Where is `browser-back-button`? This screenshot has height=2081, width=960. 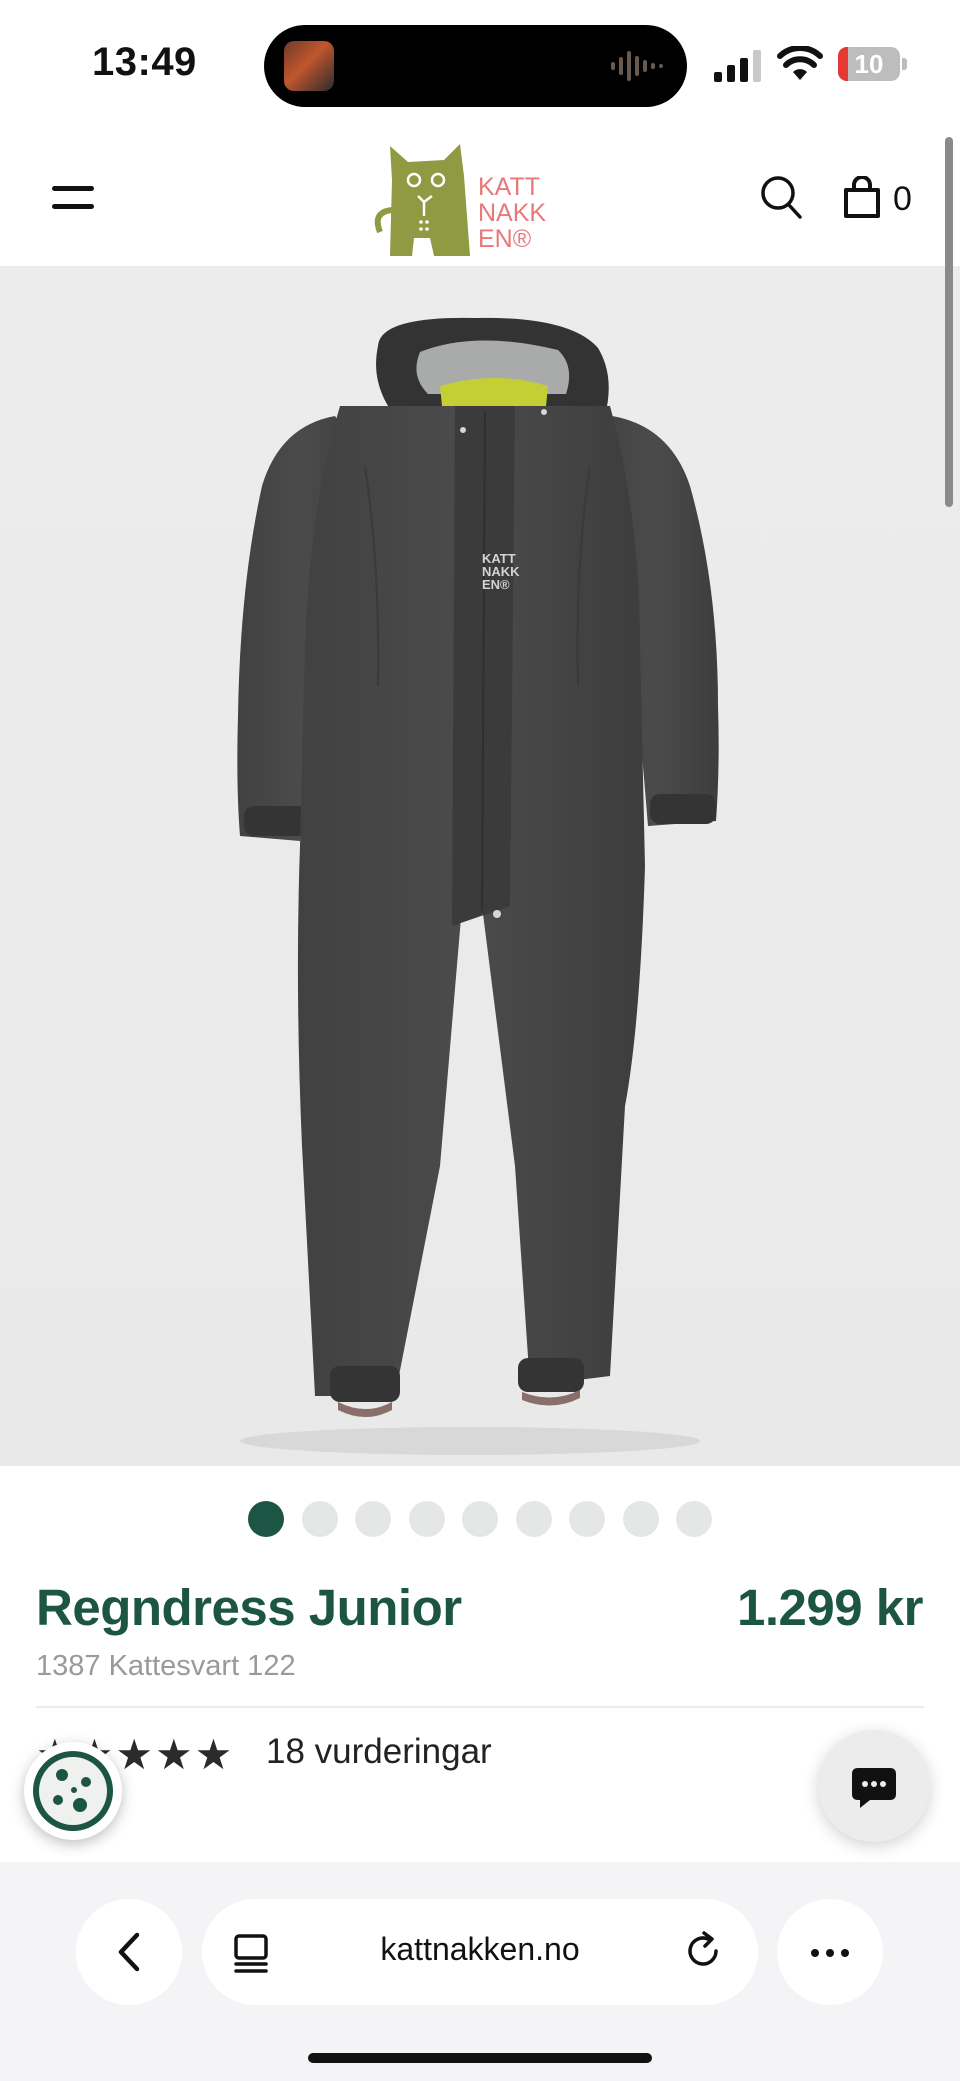 browser-back-button is located at coordinates (129, 1952).